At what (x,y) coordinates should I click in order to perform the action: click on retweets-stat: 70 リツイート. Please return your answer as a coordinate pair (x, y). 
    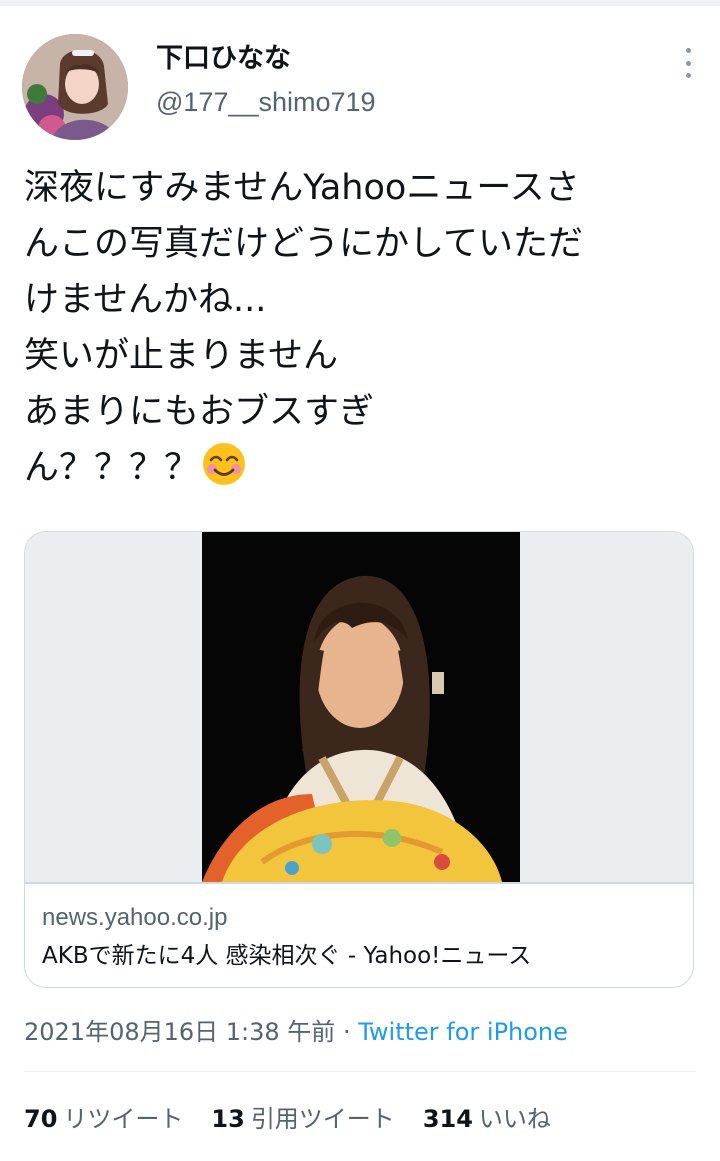
    Looking at the image, I should click on (103, 1119).